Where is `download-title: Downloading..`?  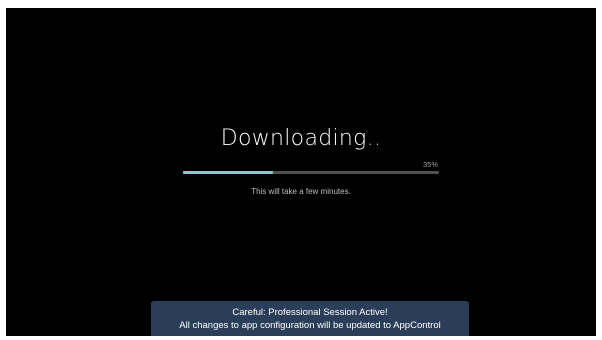
download-title: Downloading.. is located at coordinates (301, 138).